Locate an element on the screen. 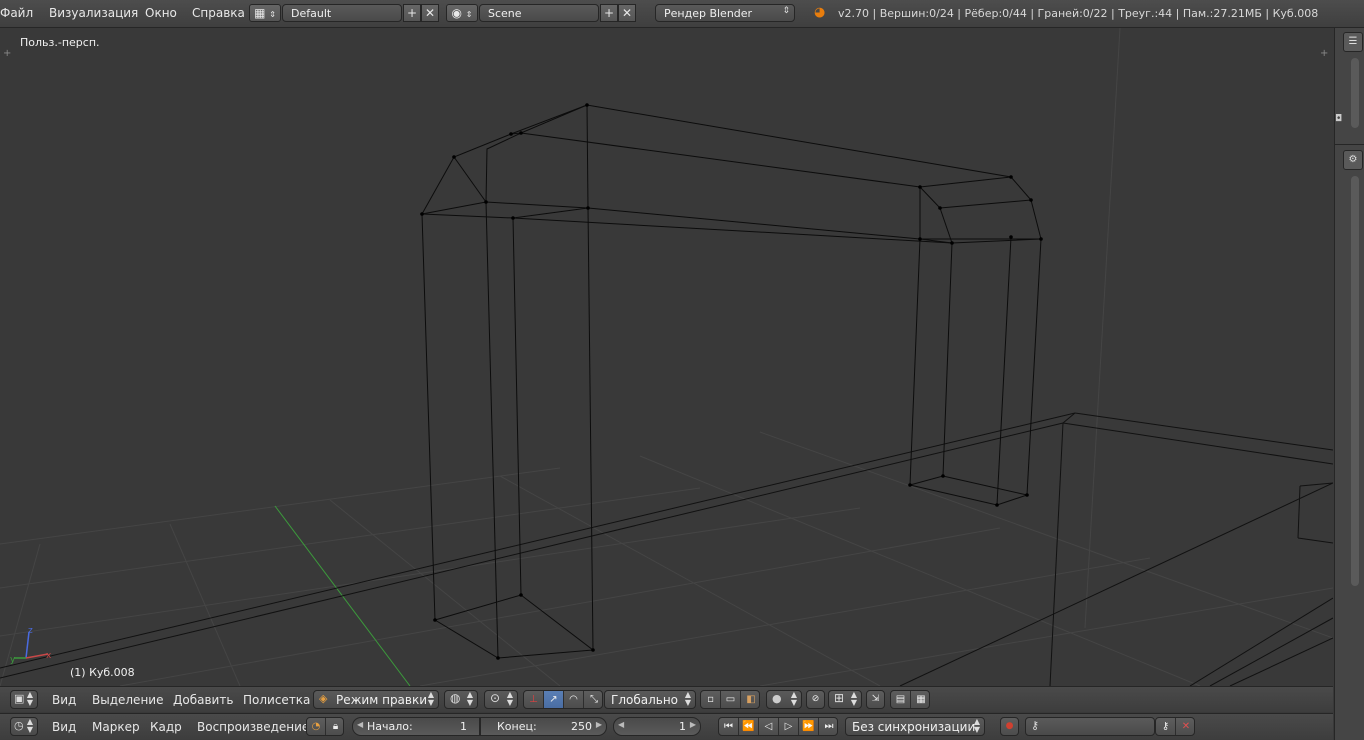 This screenshot has height=740, width=1364. menu-timeline-view: Вид is located at coordinates (64, 727).